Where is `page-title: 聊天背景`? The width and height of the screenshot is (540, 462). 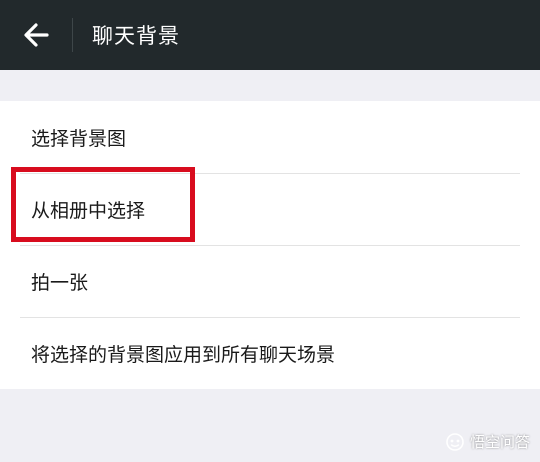
page-title: 聊天背景 is located at coordinates (136, 36).